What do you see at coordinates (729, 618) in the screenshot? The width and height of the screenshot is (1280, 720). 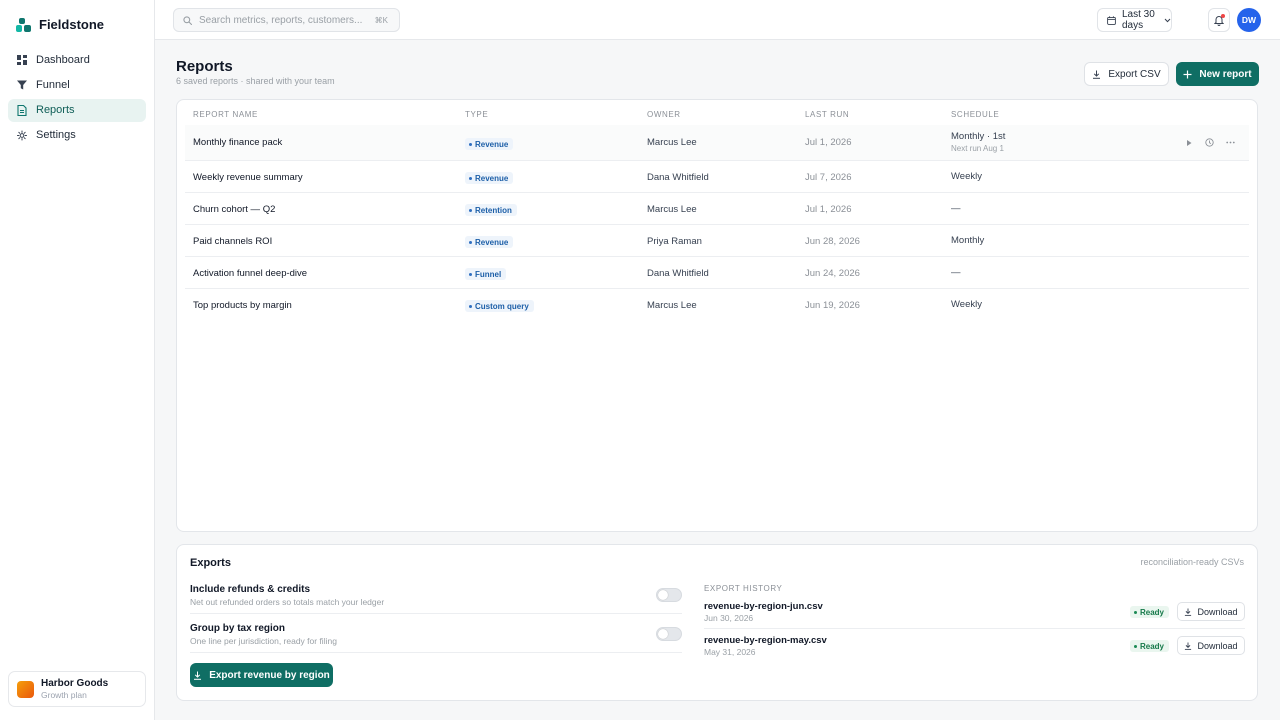 I see `export-file-date: Jun 30, 2026` at bounding box center [729, 618].